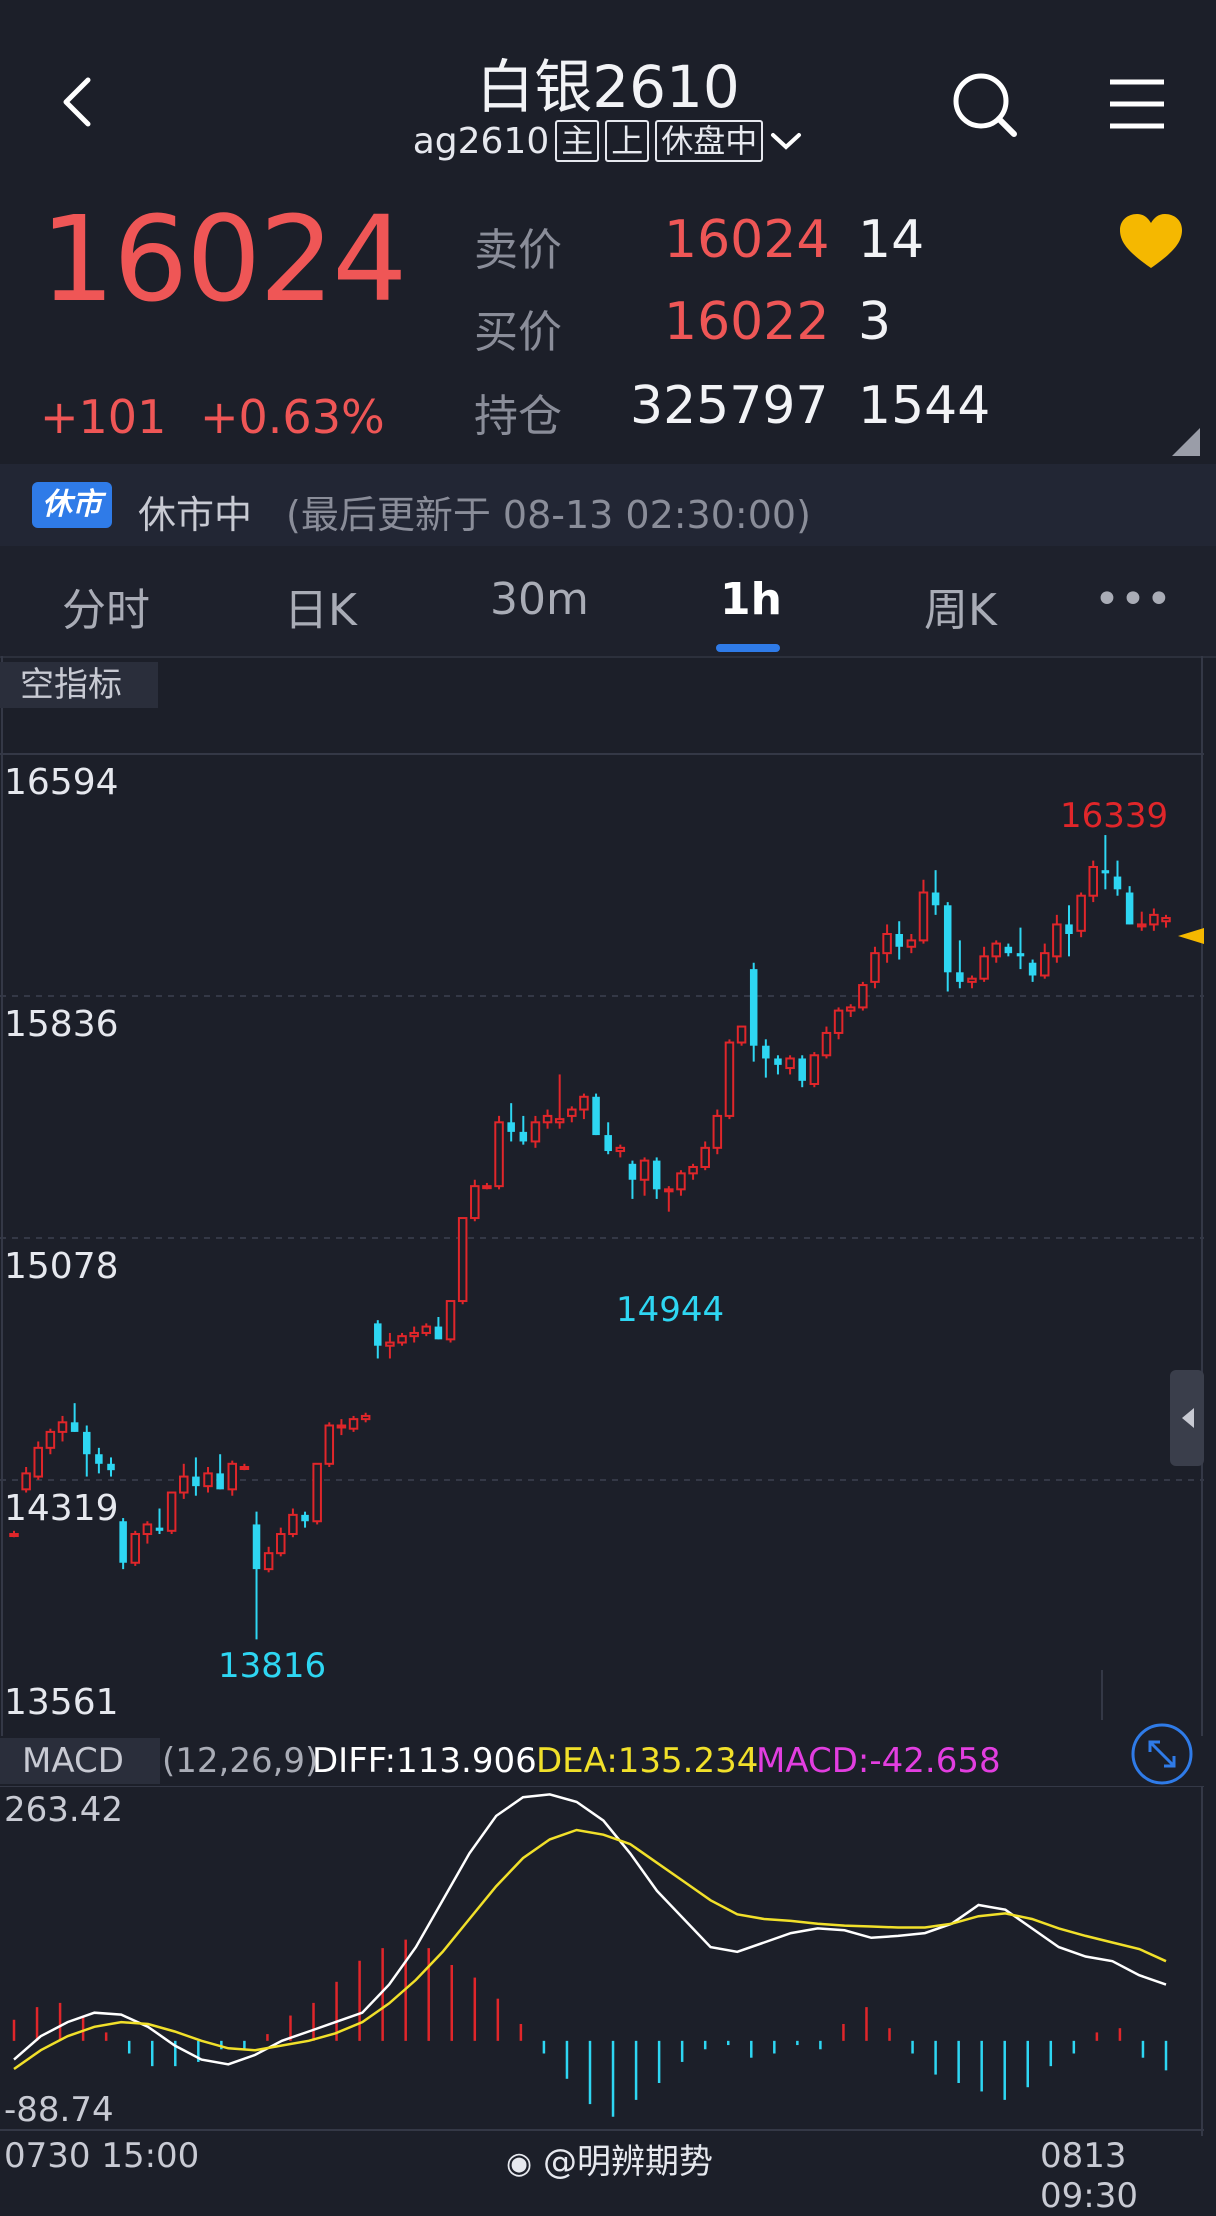  What do you see at coordinates (1186, 442) in the screenshot?
I see `expand-corner-icon` at bounding box center [1186, 442].